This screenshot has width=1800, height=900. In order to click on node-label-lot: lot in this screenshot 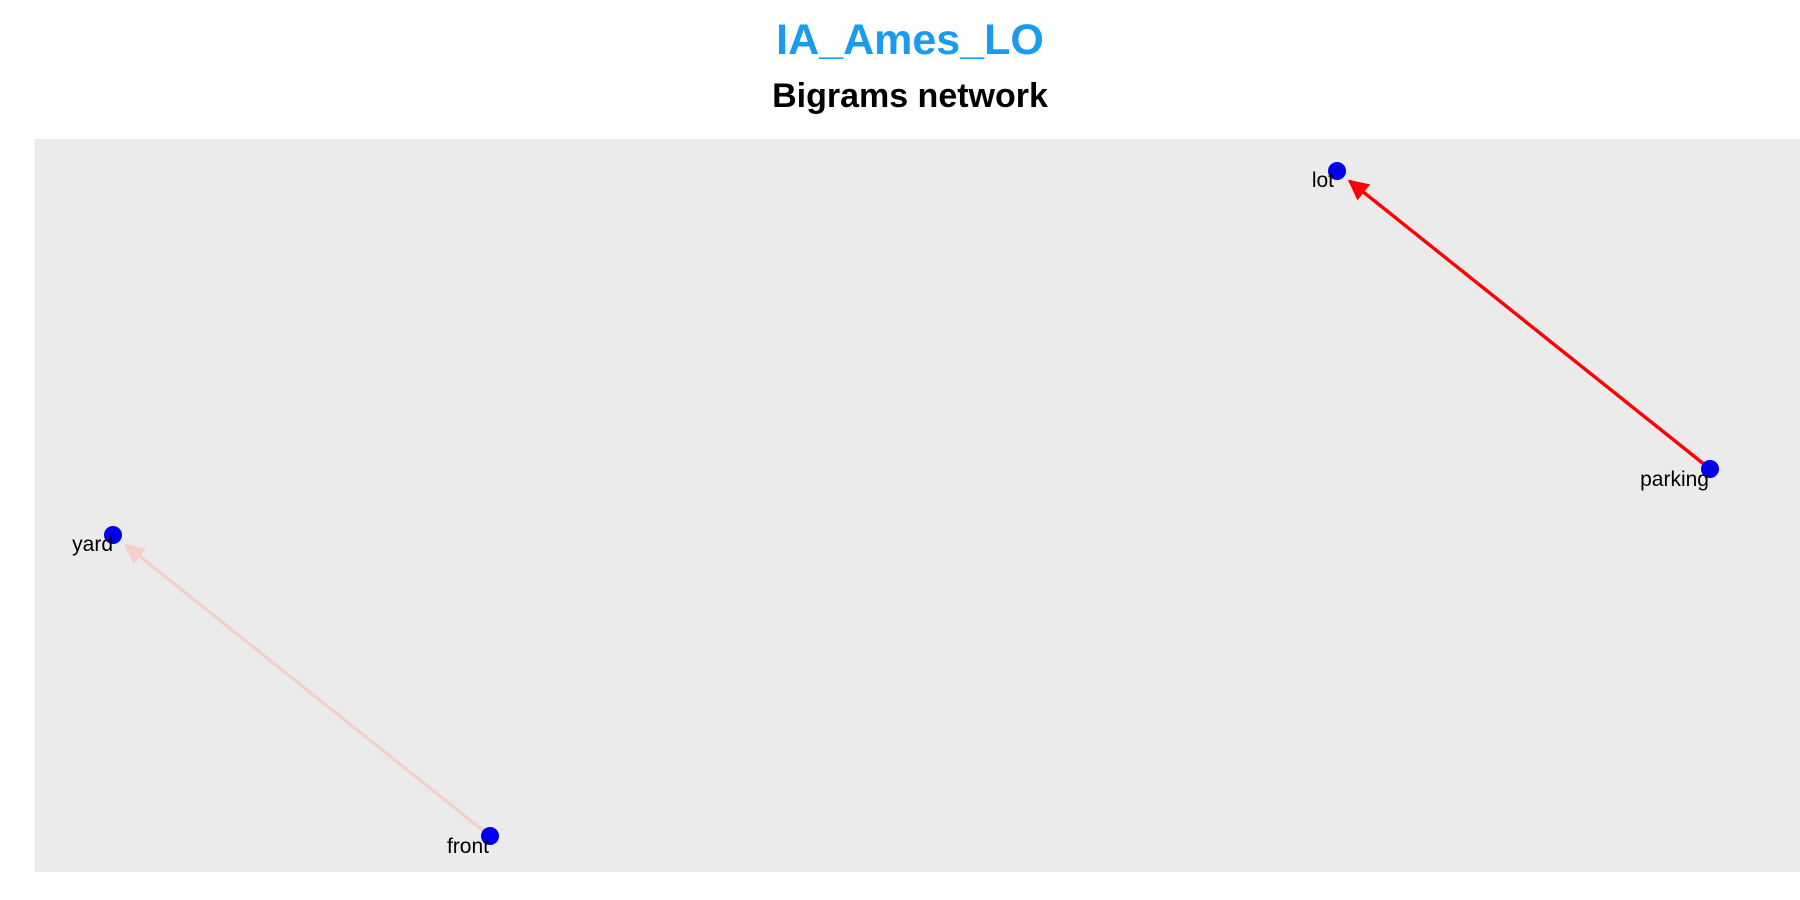, I will do `click(1323, 180)`.